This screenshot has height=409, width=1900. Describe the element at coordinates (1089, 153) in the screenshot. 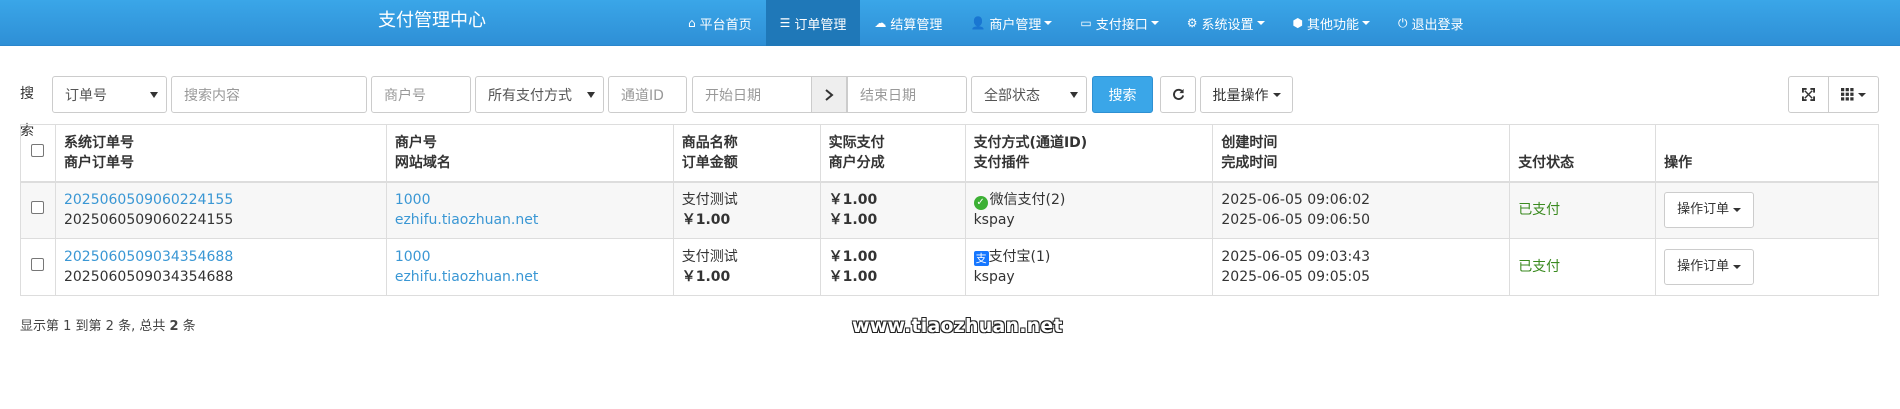

I see `header-pay-method: 支付方式(通道ID) 支付插件` at that location.